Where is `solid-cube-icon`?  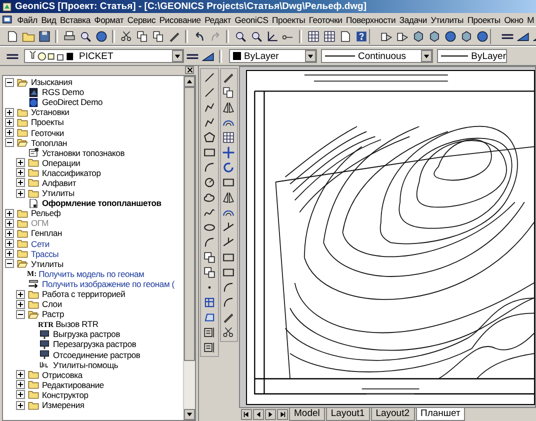 solid-cube-icon is located at coordinates (434, 36).